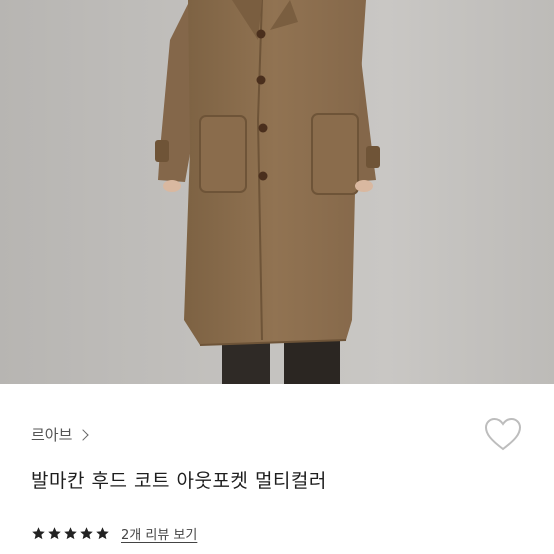 This screenshot has width=554, height=554. I want to click on heart-outline-icon, so click(503, 434).